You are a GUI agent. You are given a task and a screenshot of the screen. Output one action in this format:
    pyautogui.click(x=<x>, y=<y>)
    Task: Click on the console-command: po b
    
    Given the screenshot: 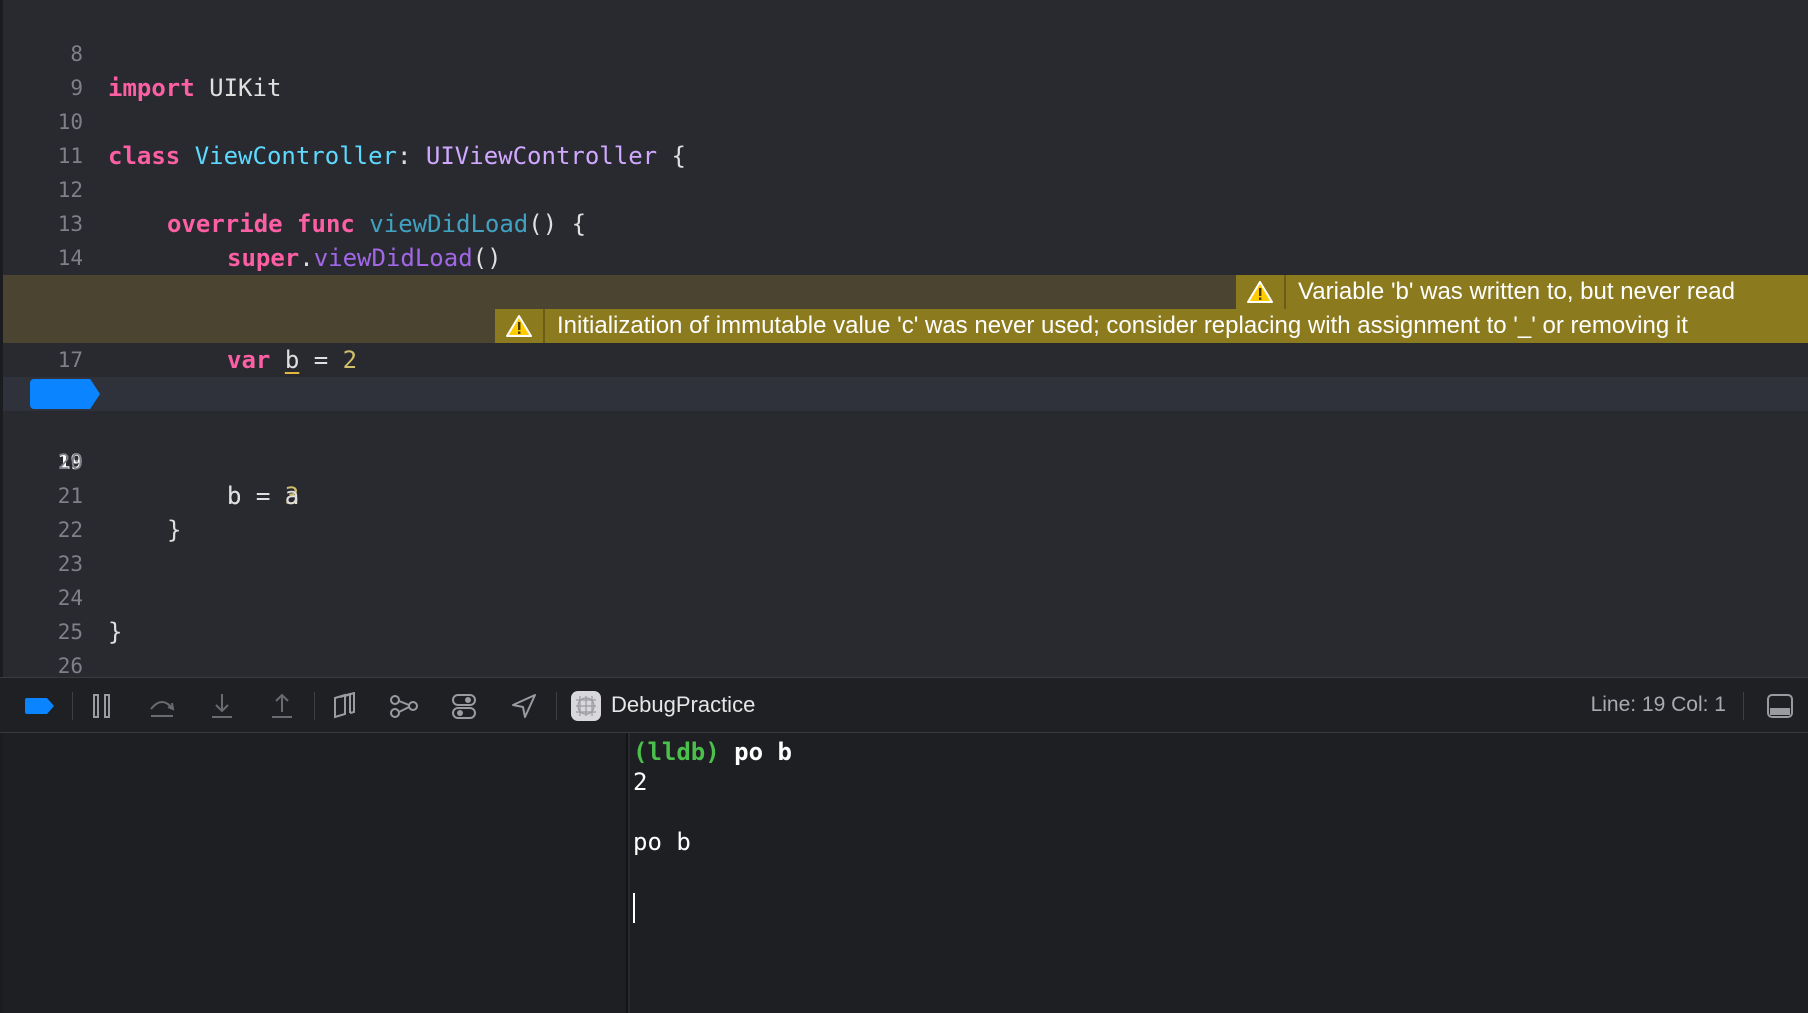 What is the action you would take?
    pyautogui.click(x=755, y=752)
    